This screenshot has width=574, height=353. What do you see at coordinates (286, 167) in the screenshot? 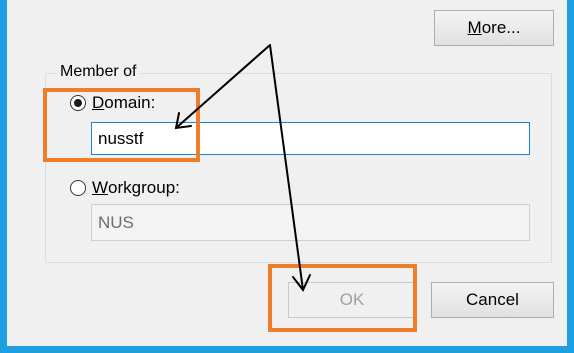
I see `arrow-to-ok-button` at bounding box center [286, 167].